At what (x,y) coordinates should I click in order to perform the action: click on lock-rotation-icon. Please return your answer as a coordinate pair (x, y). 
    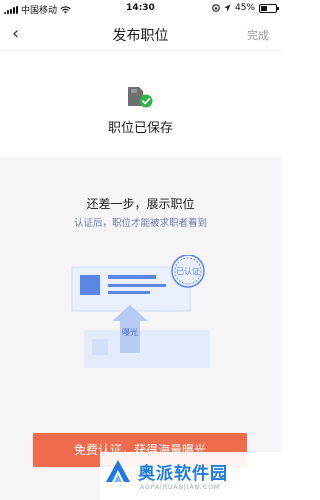
    Looking at the image, I should click on (216, 8).